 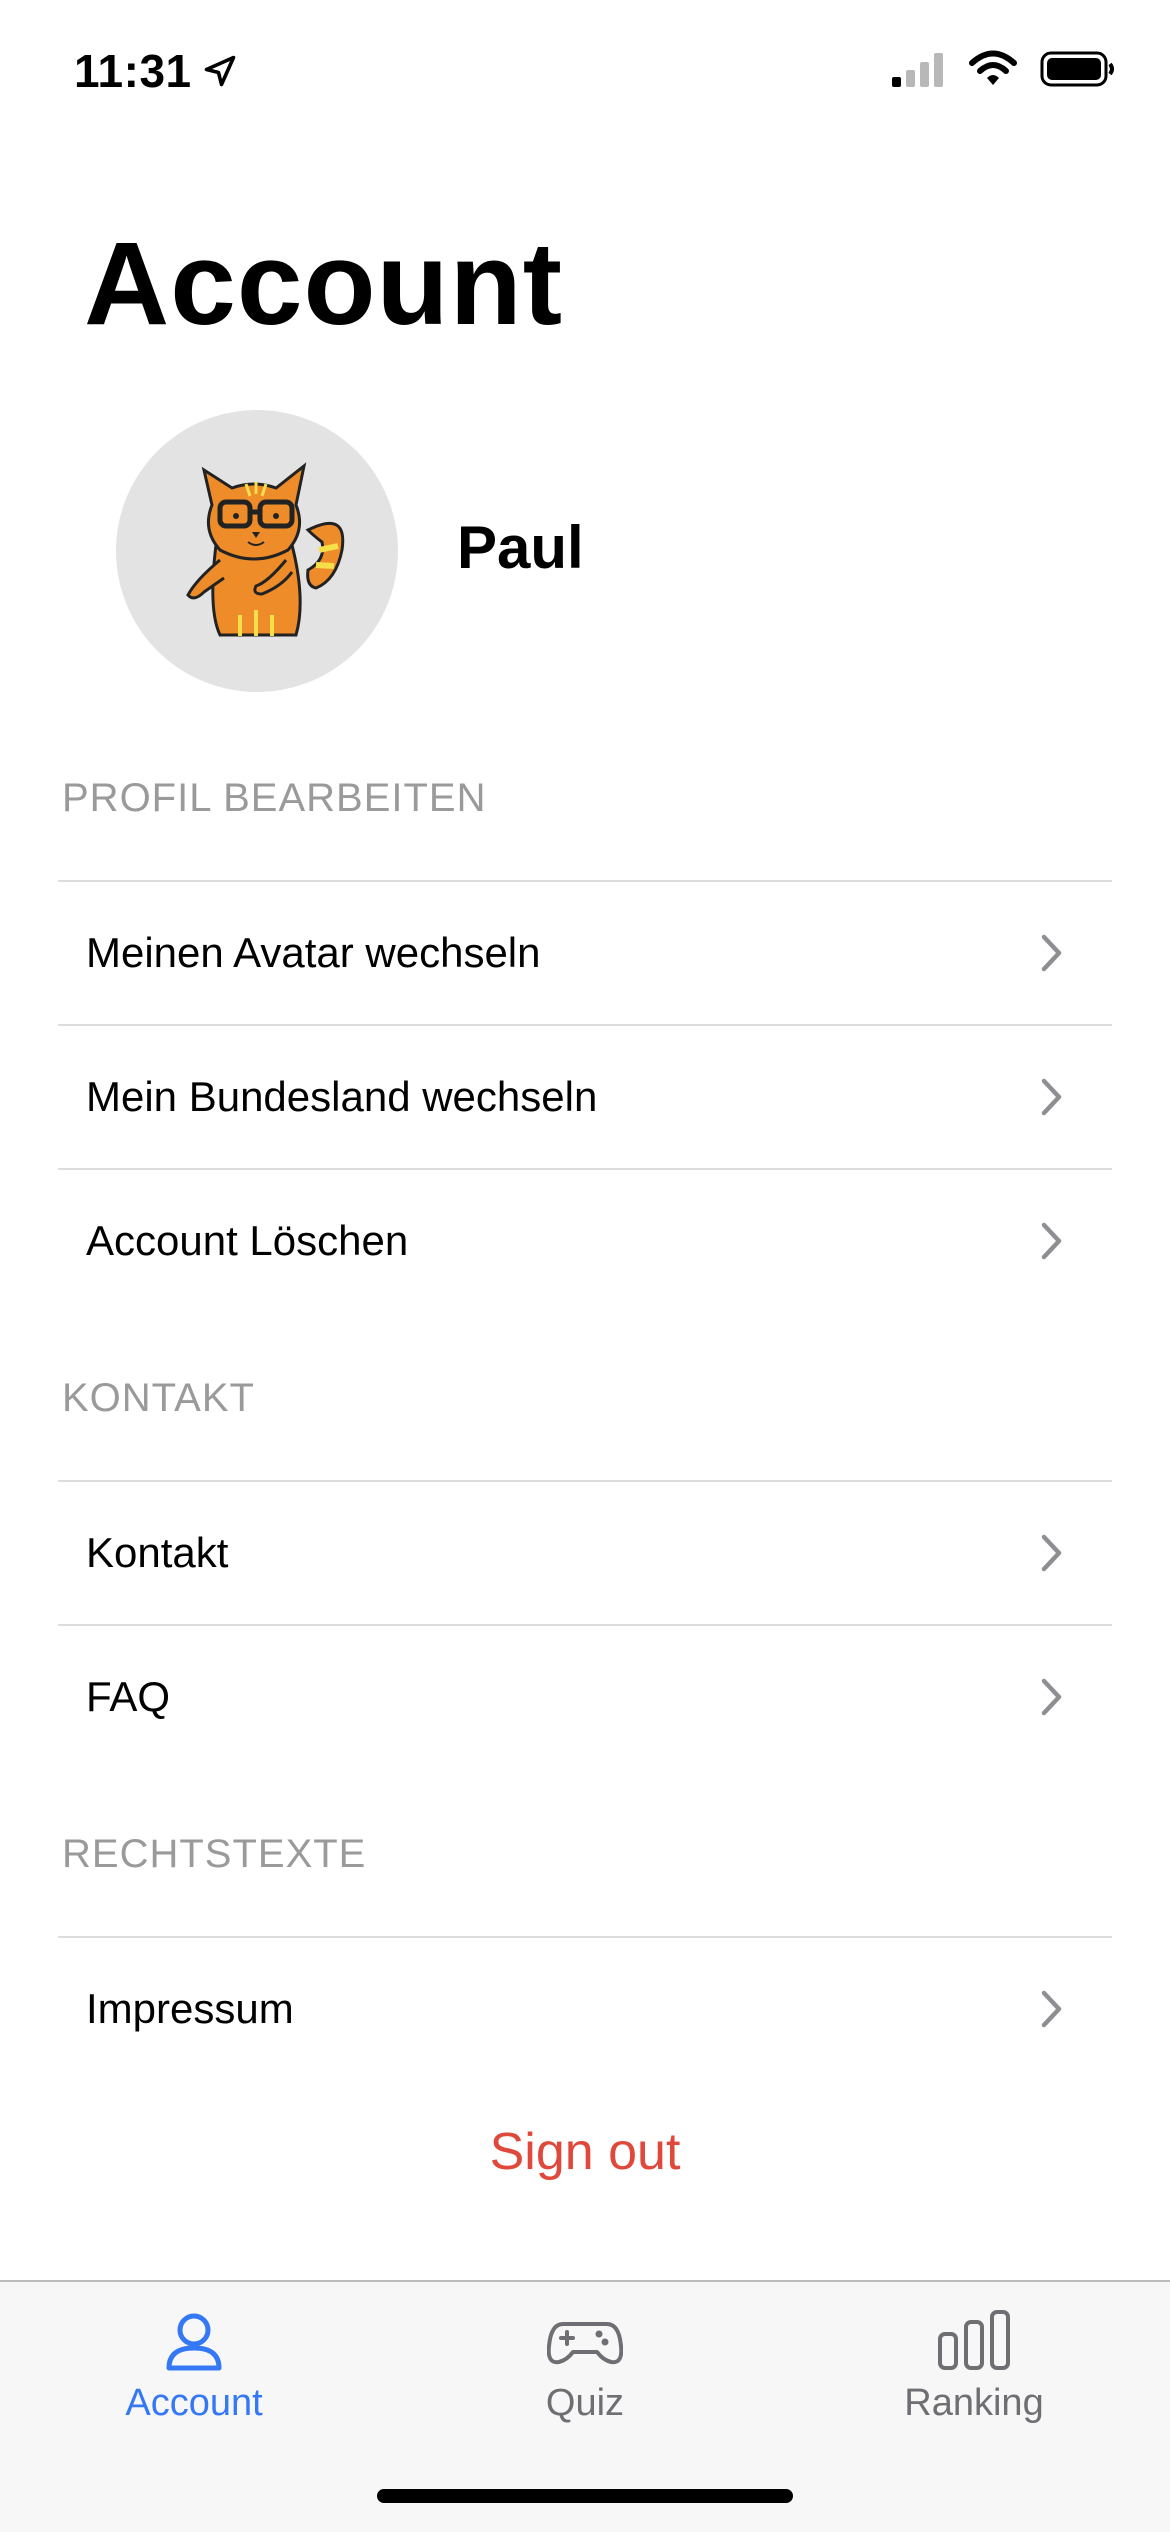 I want to click on home-indicator, so click(x=585, y=2496).